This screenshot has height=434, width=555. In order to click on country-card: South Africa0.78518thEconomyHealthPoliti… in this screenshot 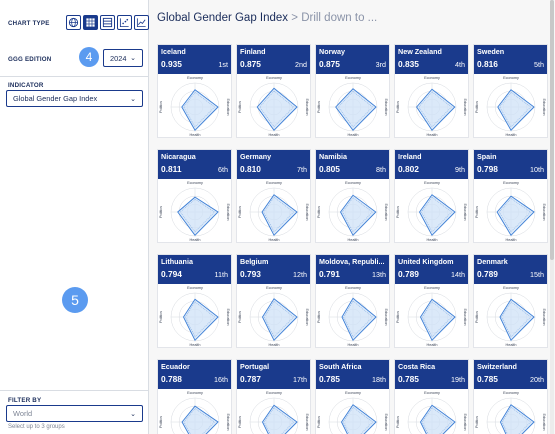, I will do `click(352, 396)`.